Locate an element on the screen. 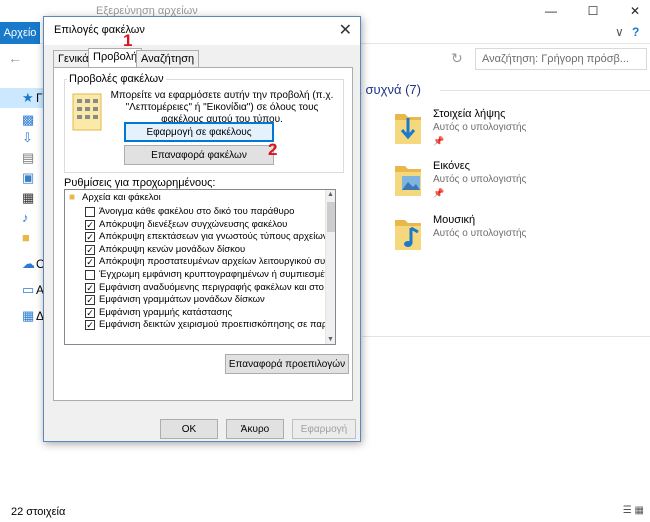  reset-folders-button: Επαναφορά φακέλων is located at coordinates (199, 155).